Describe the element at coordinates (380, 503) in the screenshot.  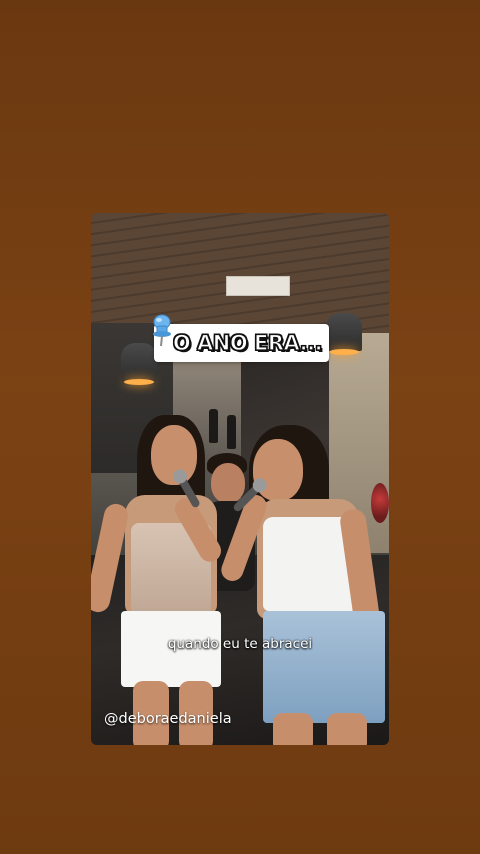
I see `flowers` at that location.